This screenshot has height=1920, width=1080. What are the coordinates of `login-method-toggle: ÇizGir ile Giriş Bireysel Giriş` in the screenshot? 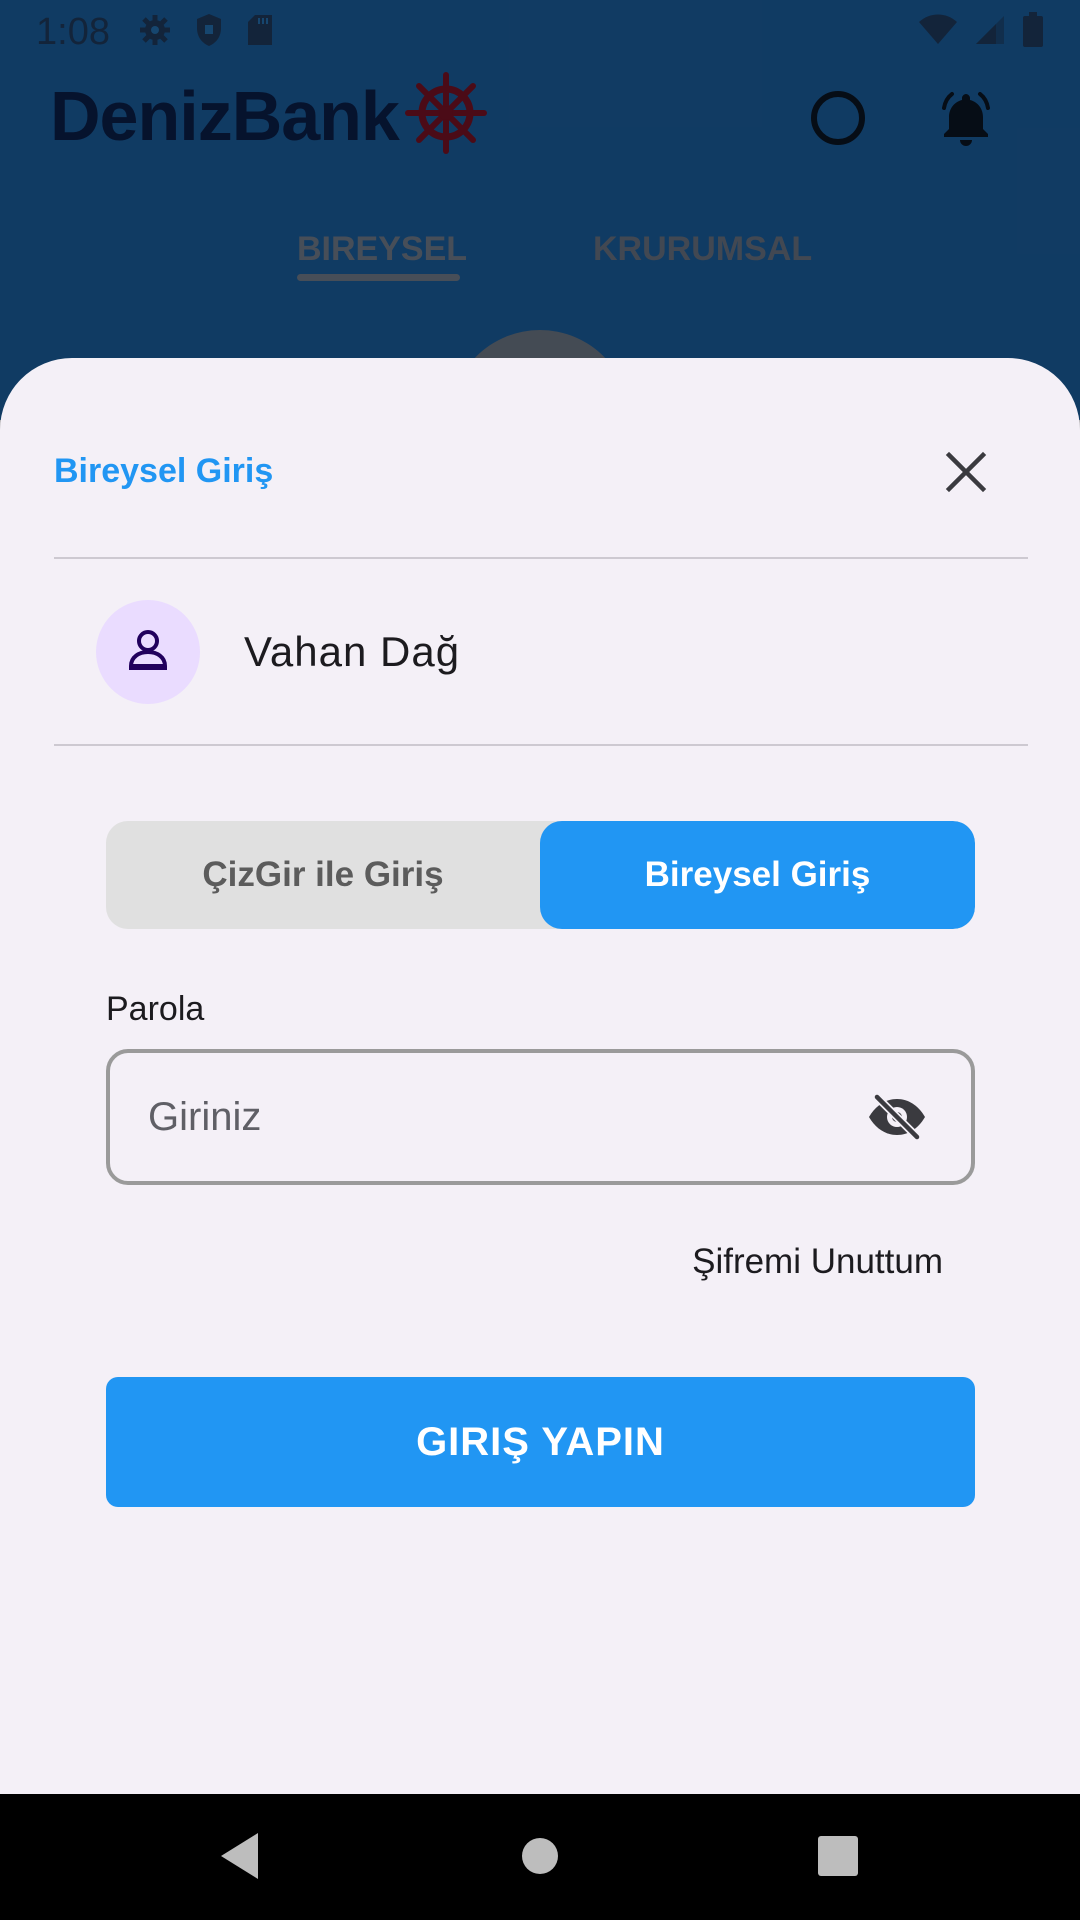 It's located at (540, 875).